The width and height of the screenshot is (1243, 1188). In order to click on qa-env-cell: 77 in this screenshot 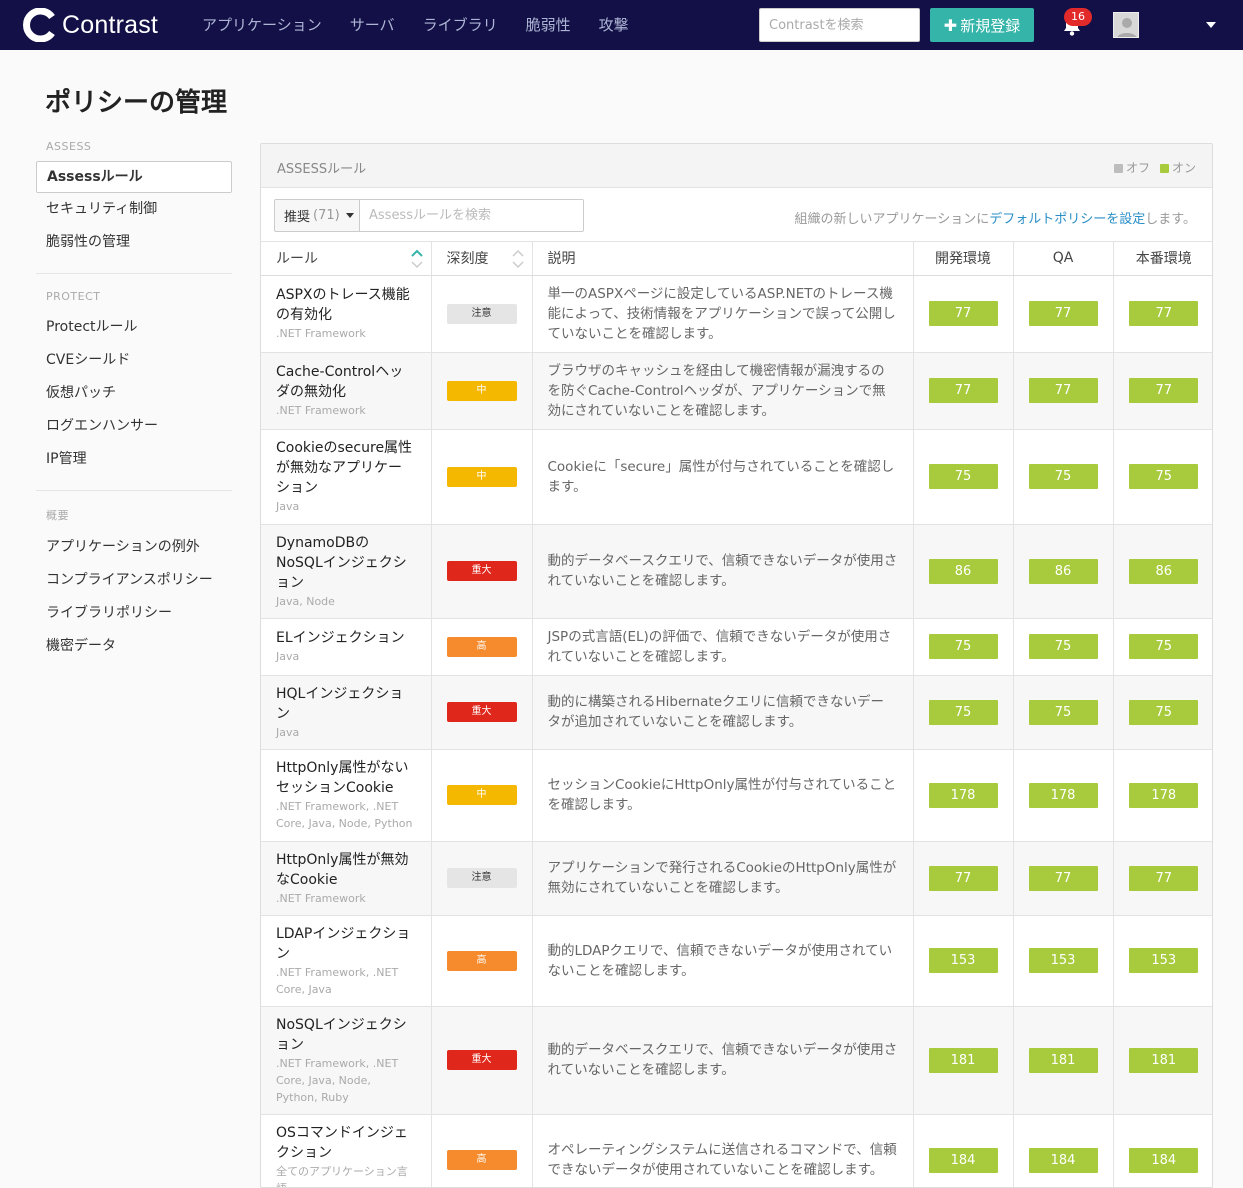, I will do `click(1063, 391)`.